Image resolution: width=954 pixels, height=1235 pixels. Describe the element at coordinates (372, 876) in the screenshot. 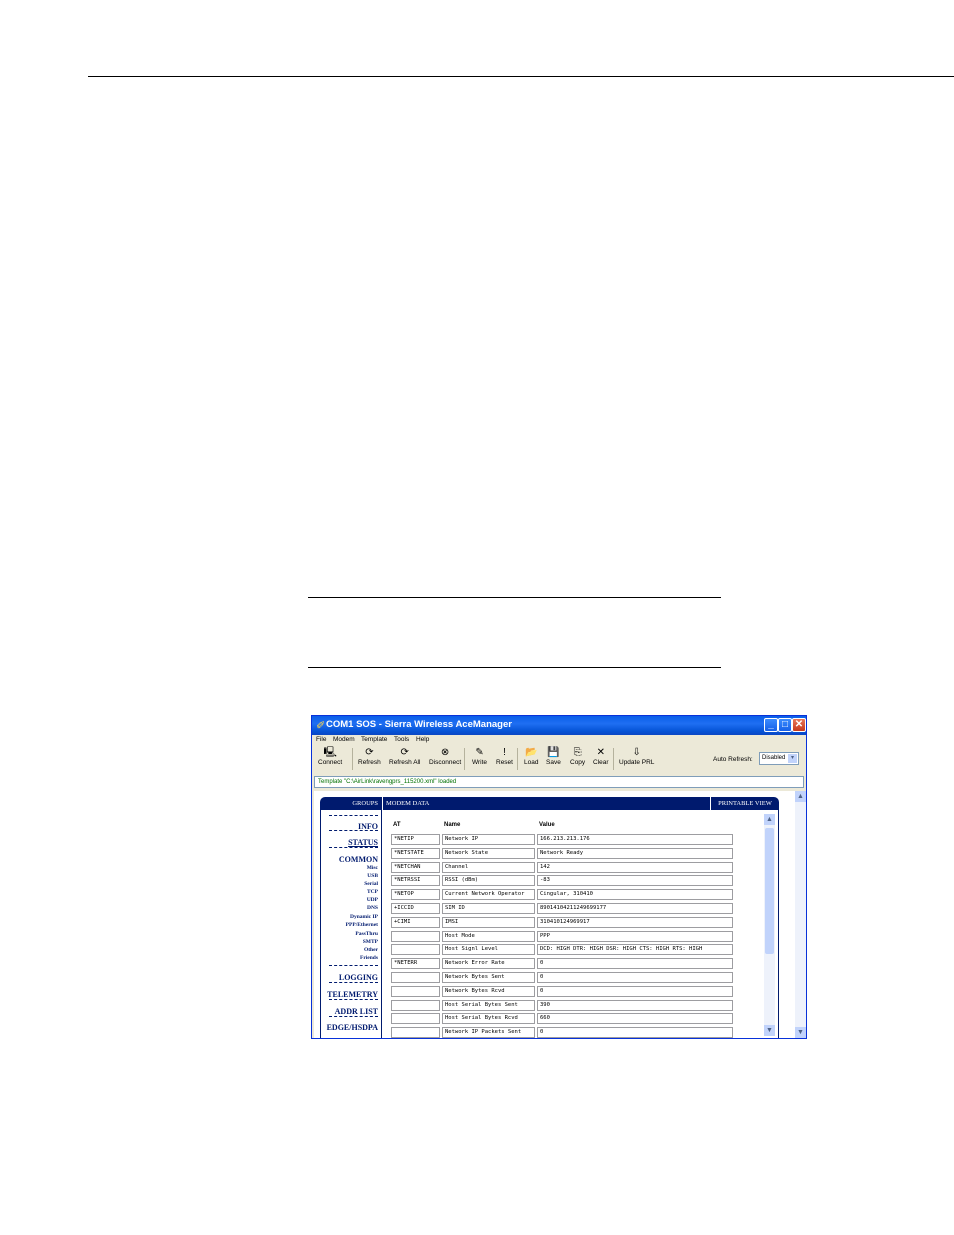

I see `group-usb: USB` at that location.